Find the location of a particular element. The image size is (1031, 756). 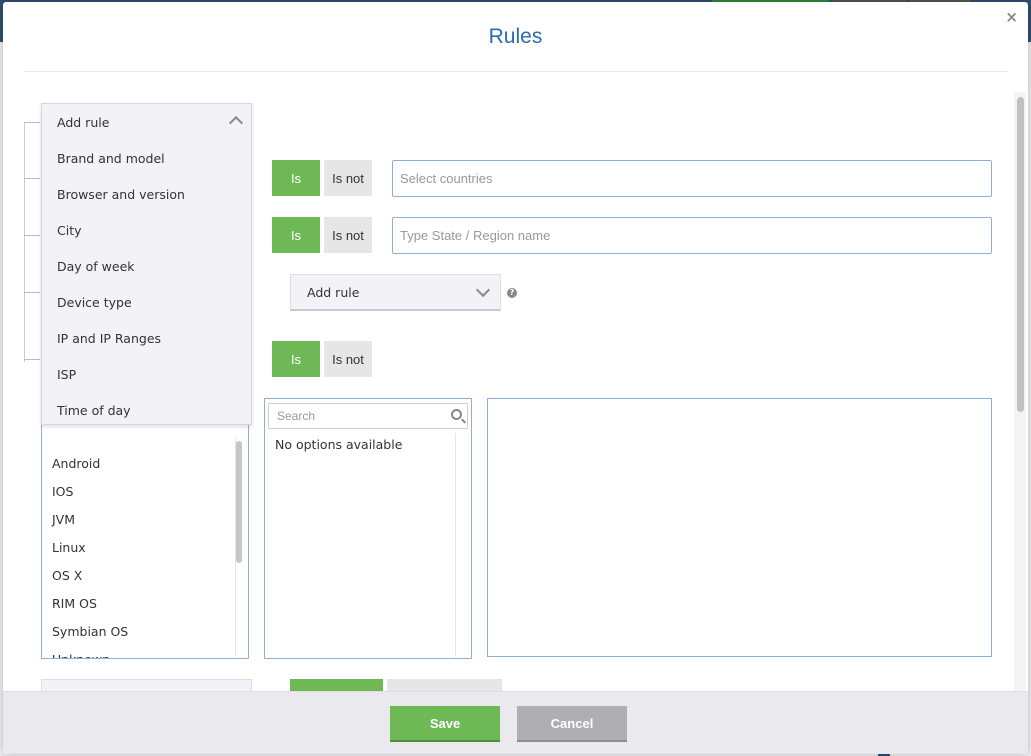

list-item: OS X is located at coordinates (90, 575).